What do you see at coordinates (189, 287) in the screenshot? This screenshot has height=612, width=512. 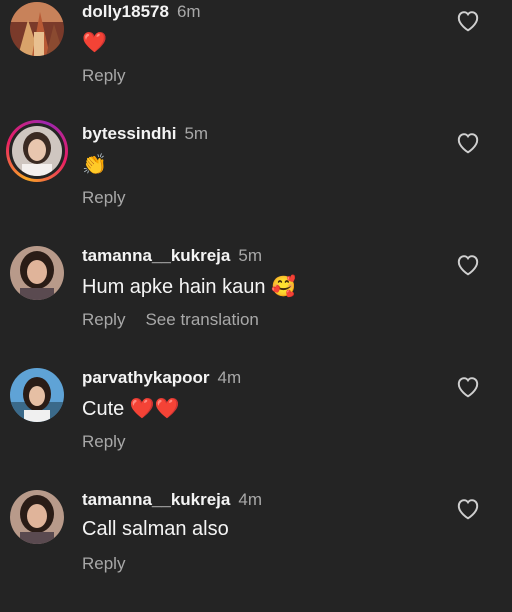 I see `comment-text: Hum apke hain kaun 🥰` at bounding box center [189, 287].